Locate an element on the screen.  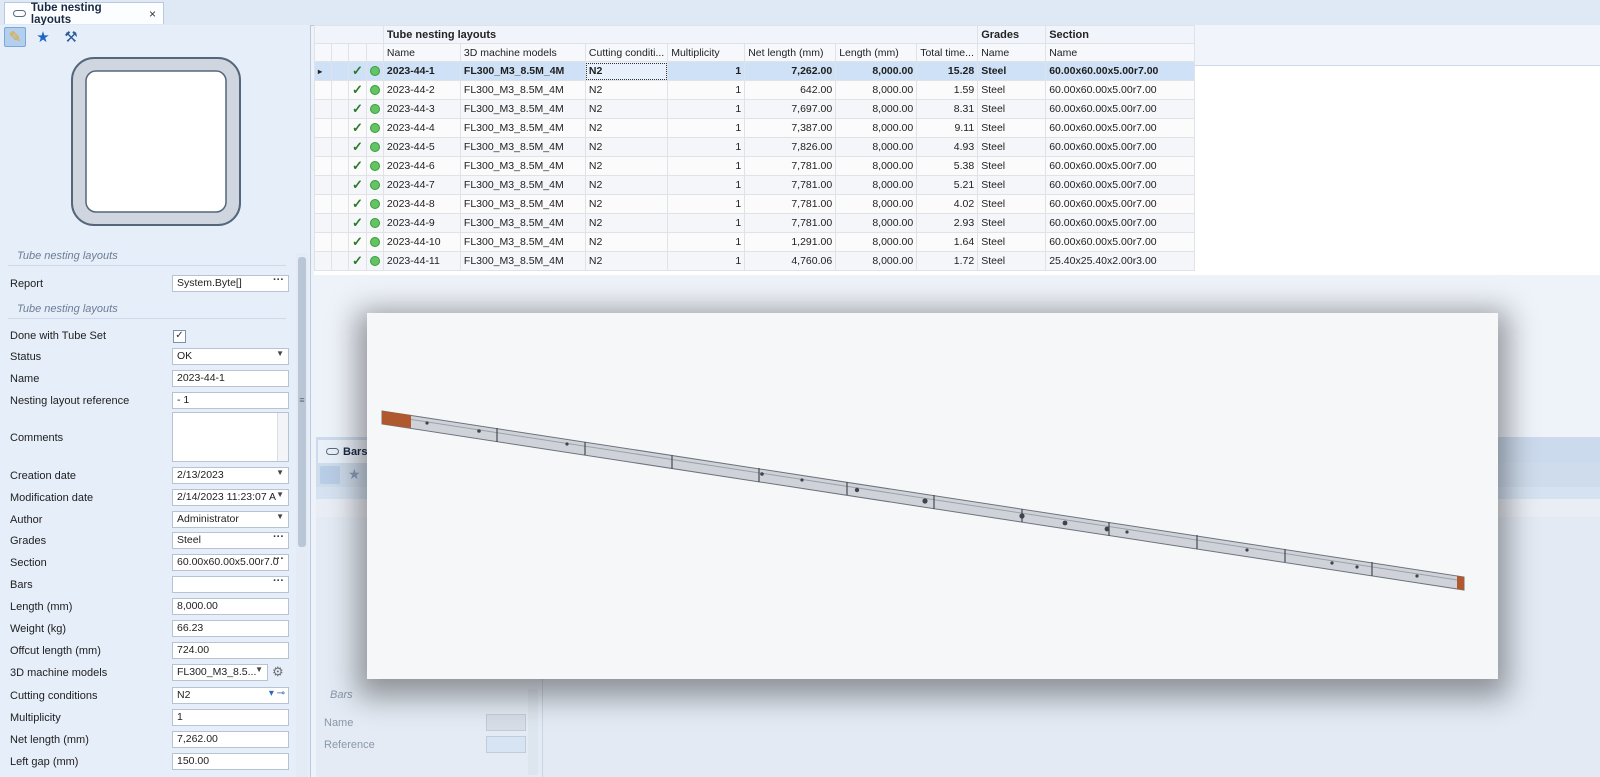
cell-name: 2023-44-1 is located at coordinates (421, 71).